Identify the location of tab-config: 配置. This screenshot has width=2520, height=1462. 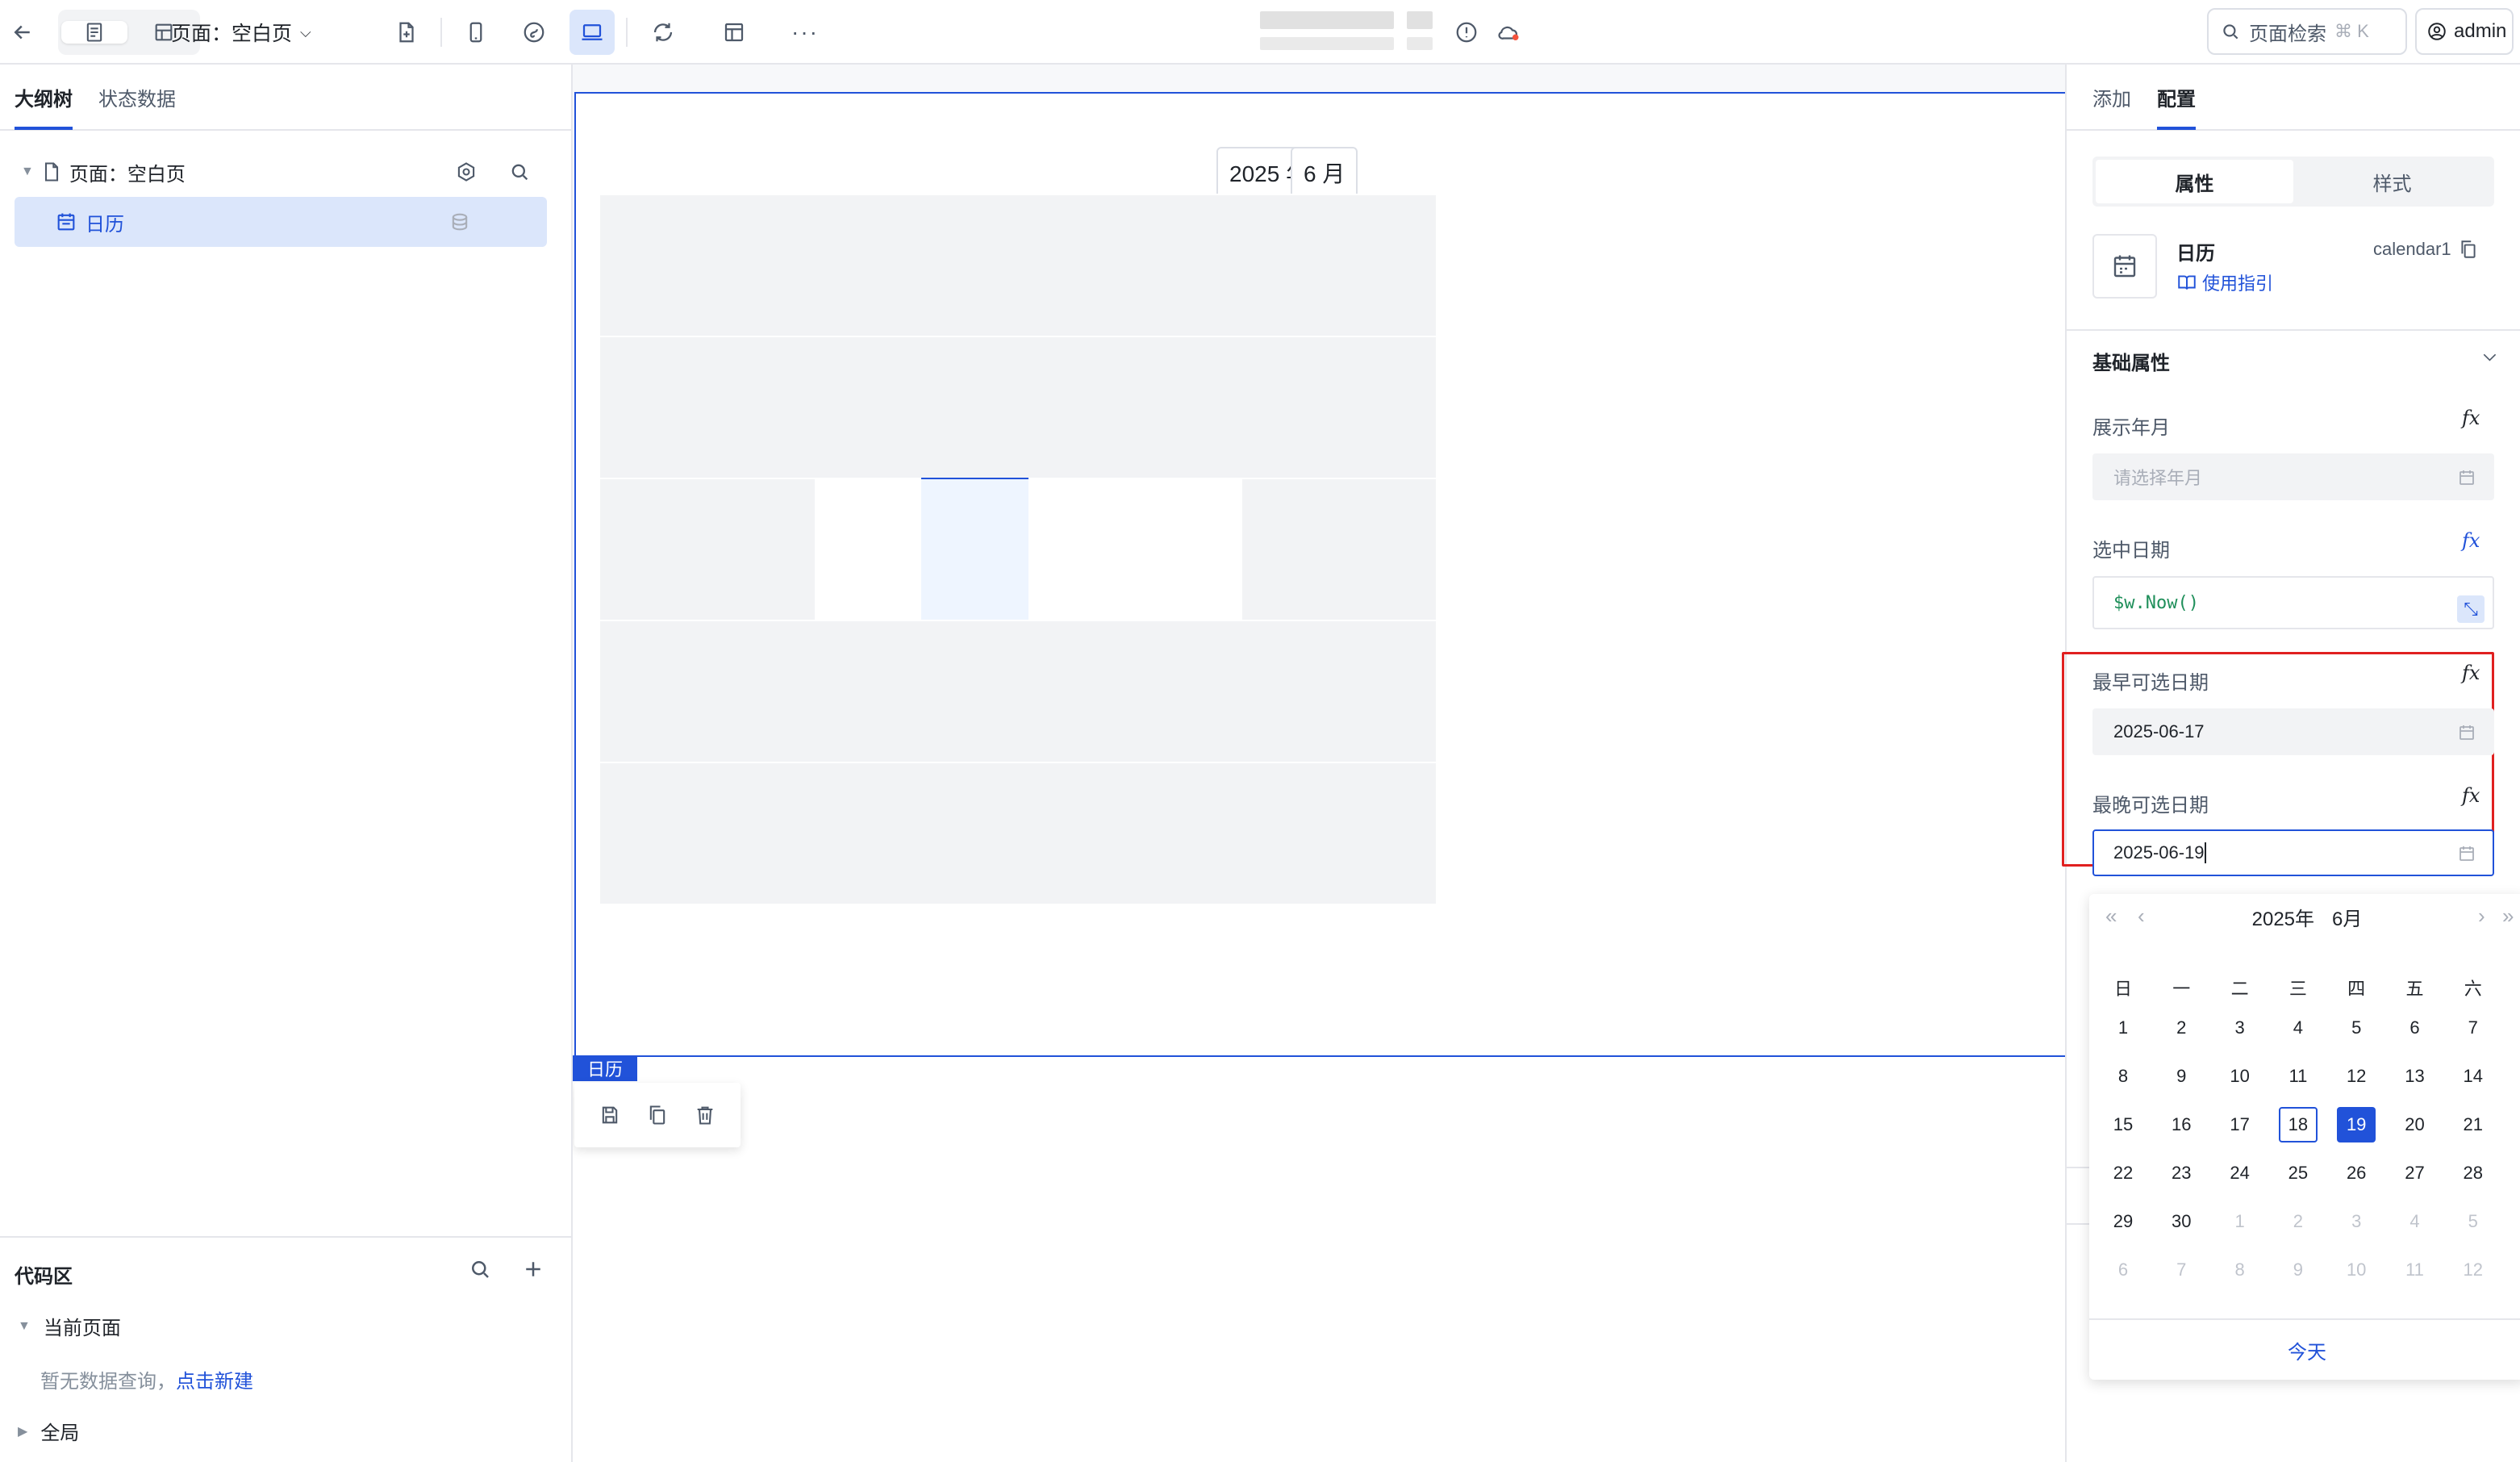
(2177, 97).